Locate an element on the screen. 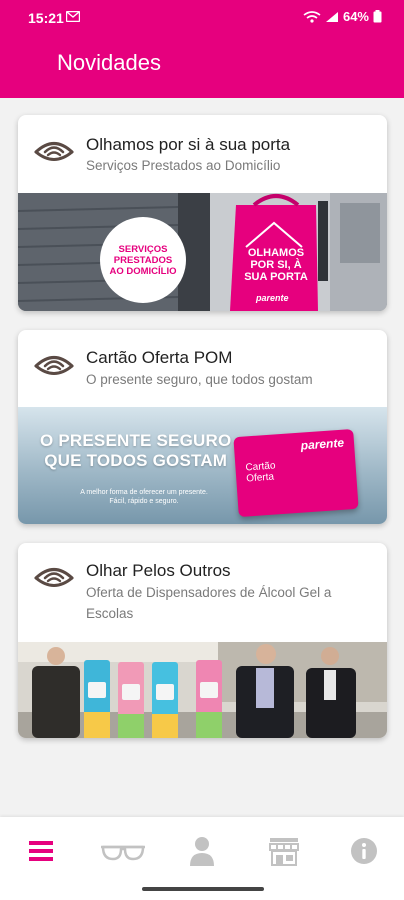  nav-stores is located at coordinates (284, 851).